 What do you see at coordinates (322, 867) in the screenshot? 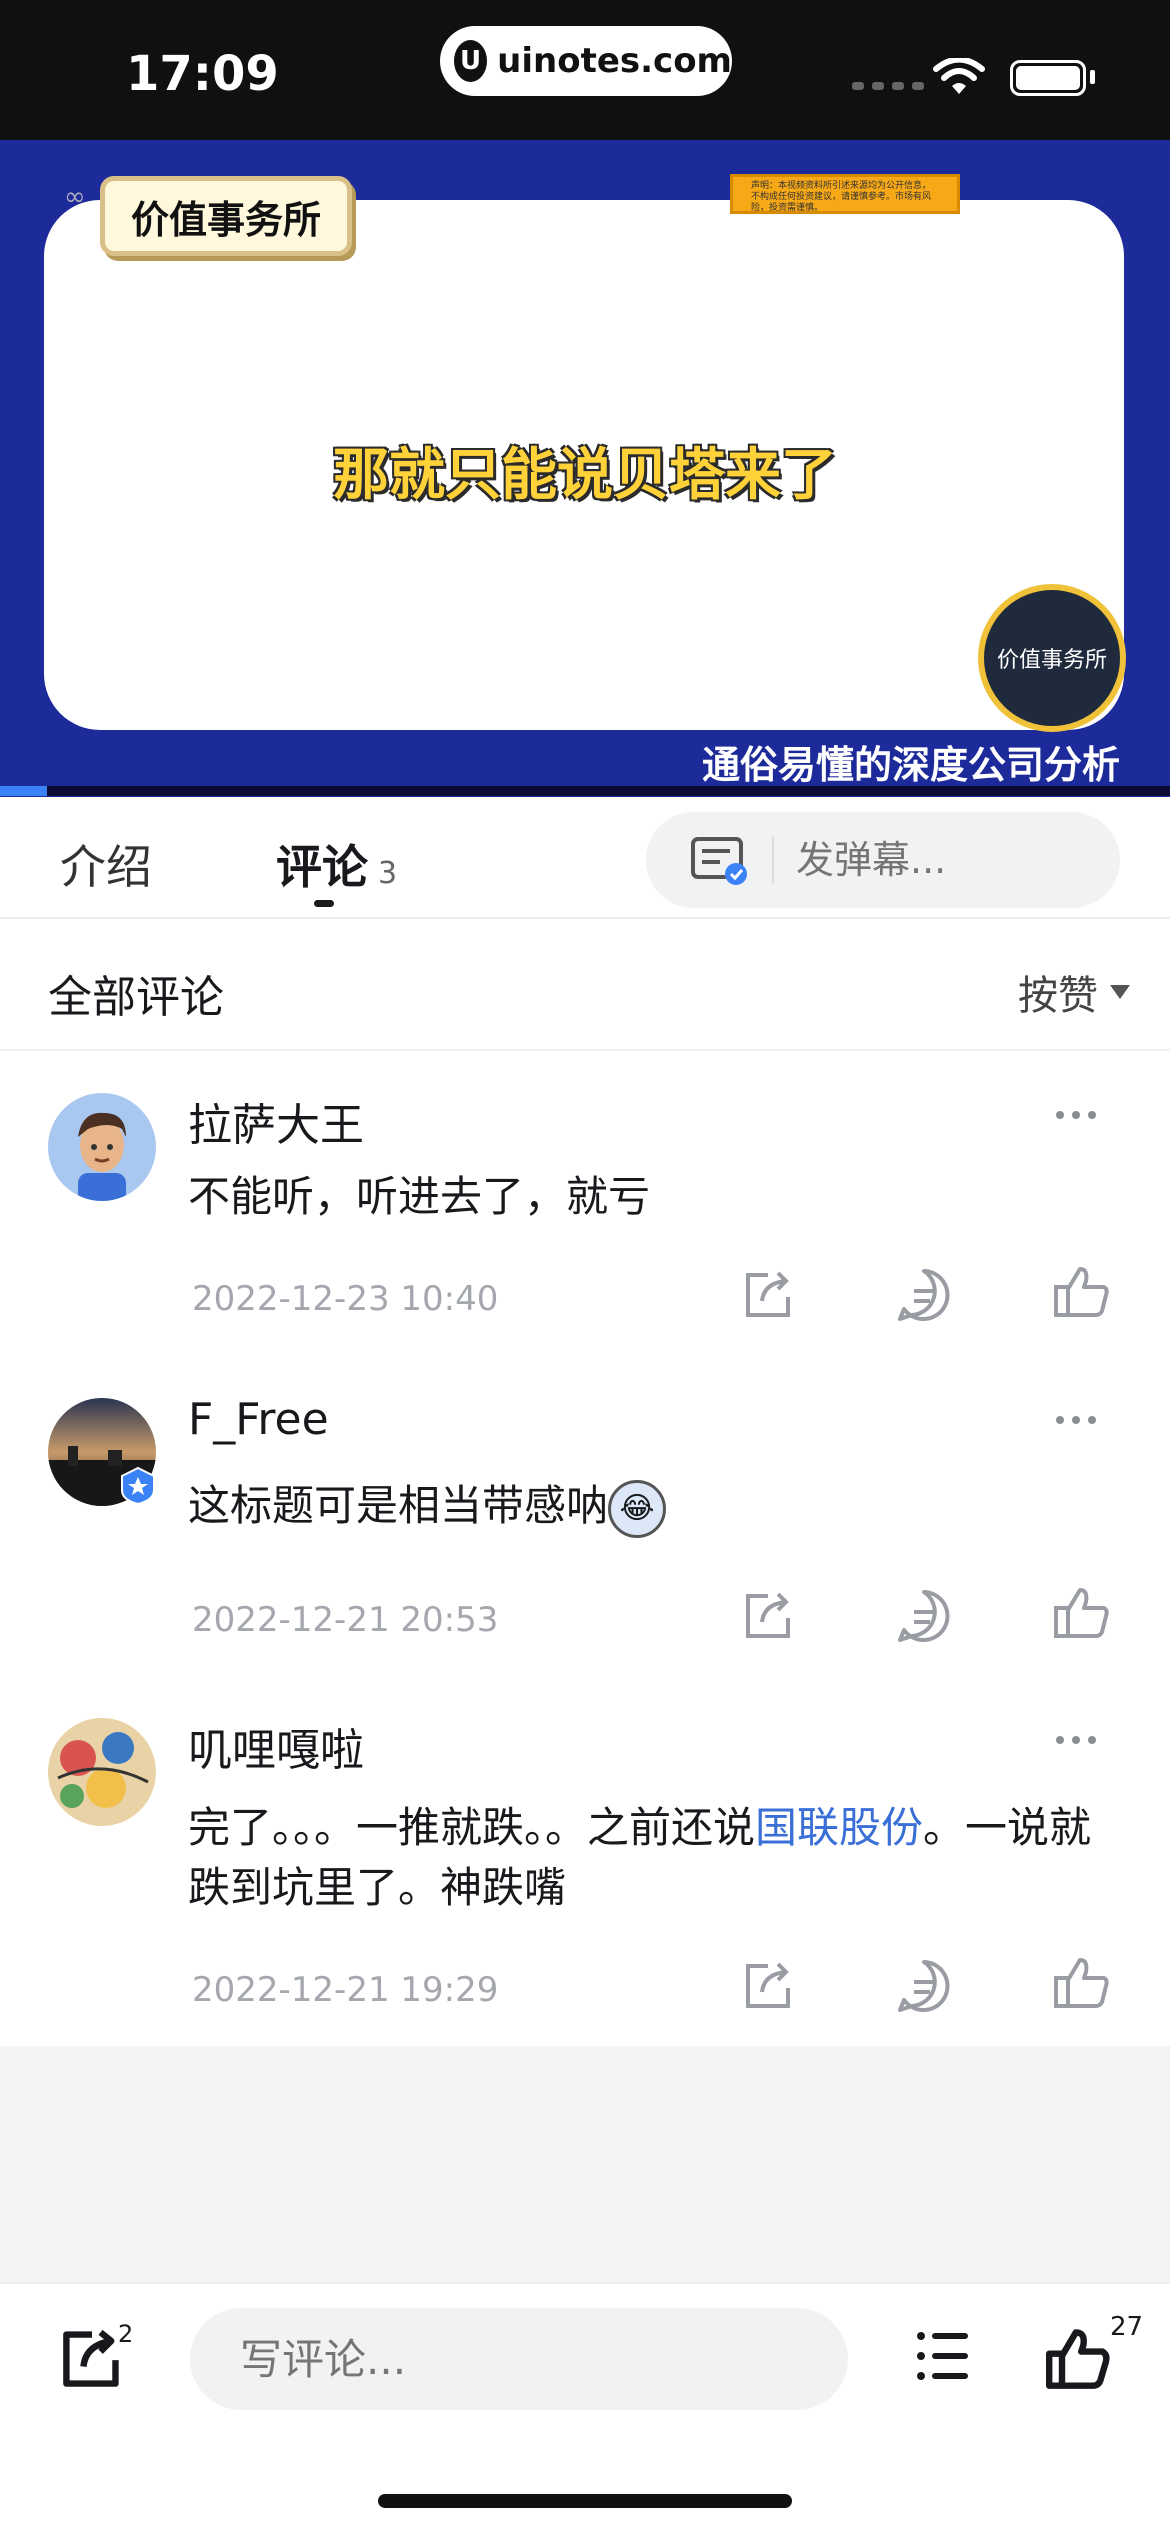
I see `tab-comments-label: 评论` at bounding box center [322, 867].